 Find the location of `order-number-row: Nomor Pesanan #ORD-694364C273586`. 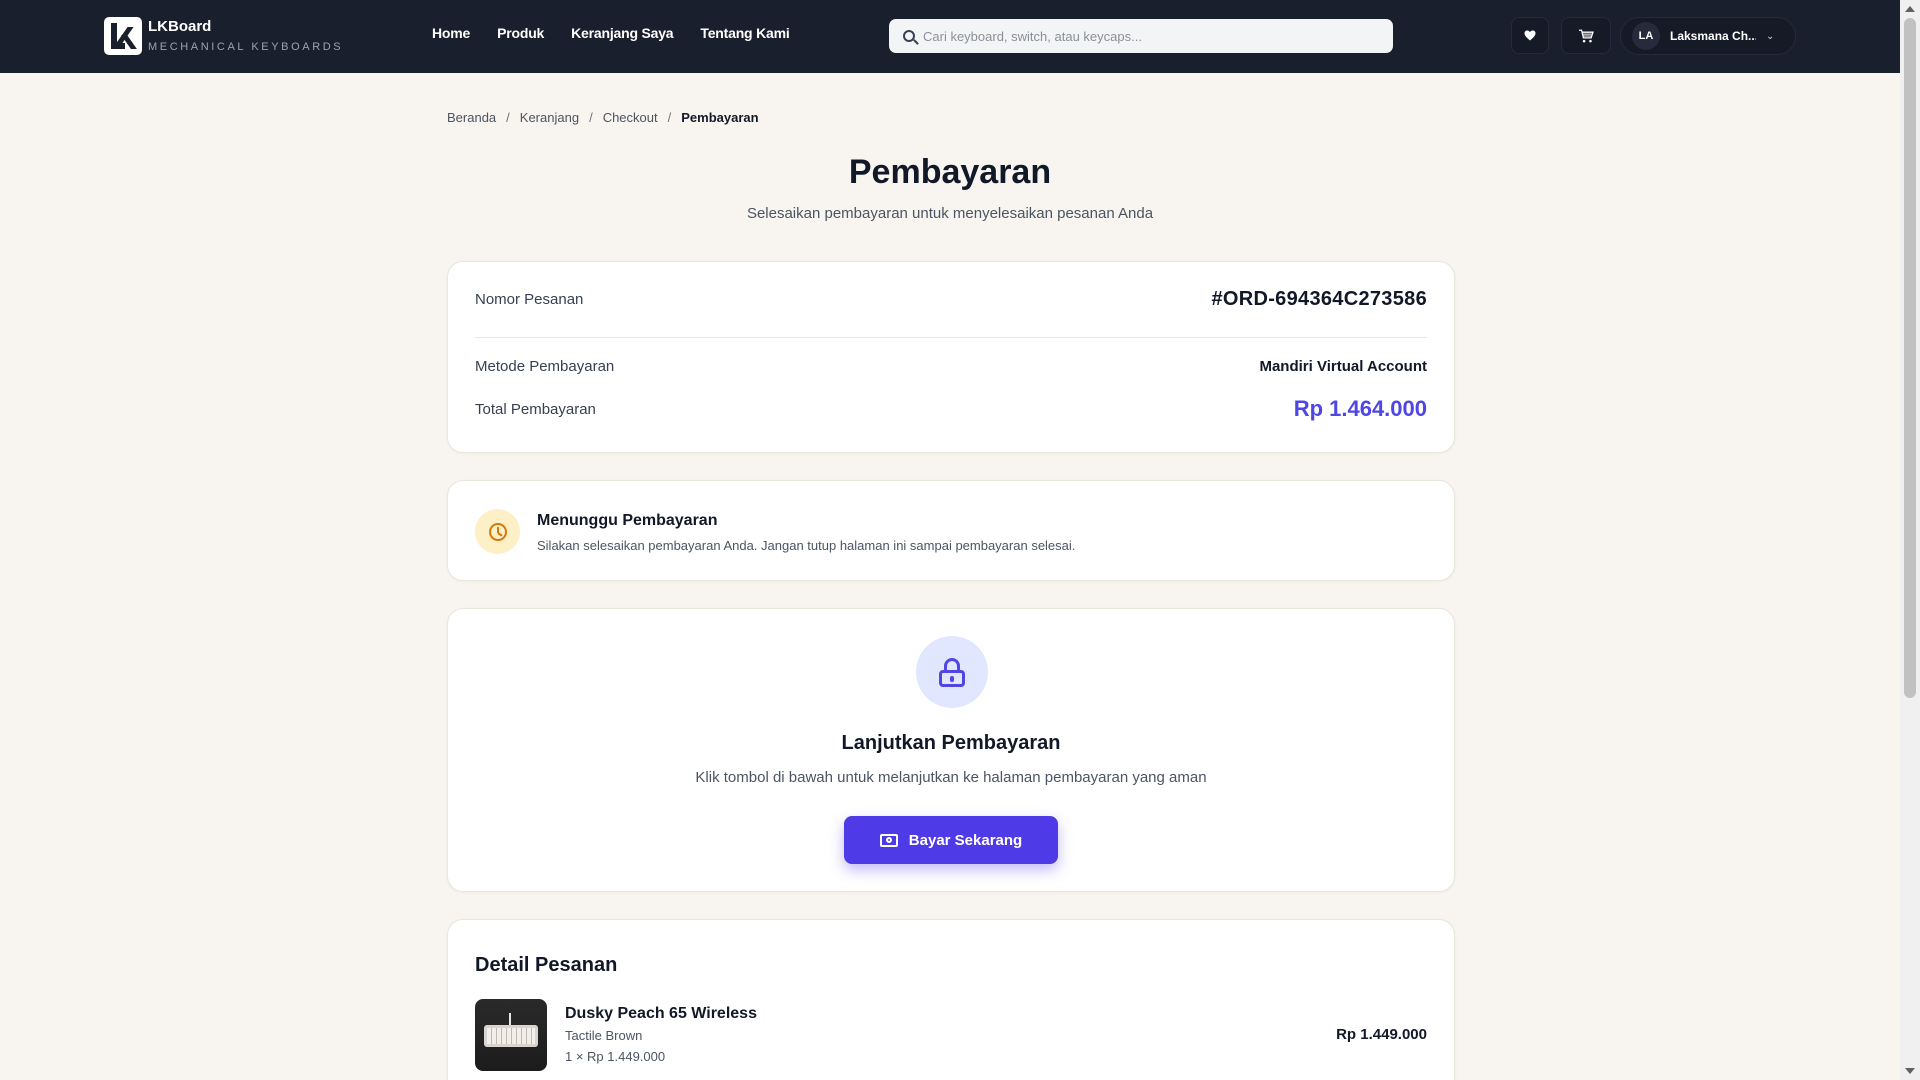

order-number-row: Nomor Pesanan #ORD-694364C273586 is located at coordinates (951, 300).